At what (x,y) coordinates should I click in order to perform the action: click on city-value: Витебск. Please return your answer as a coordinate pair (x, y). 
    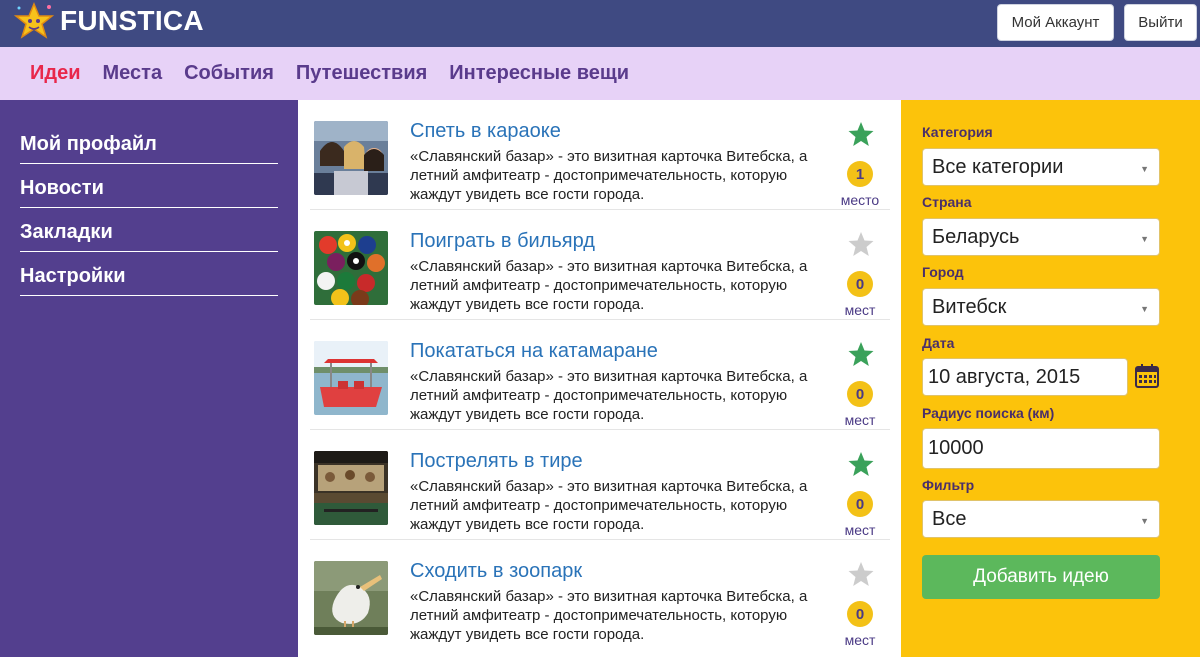
    Looking at the image, I should click on (969, 306).